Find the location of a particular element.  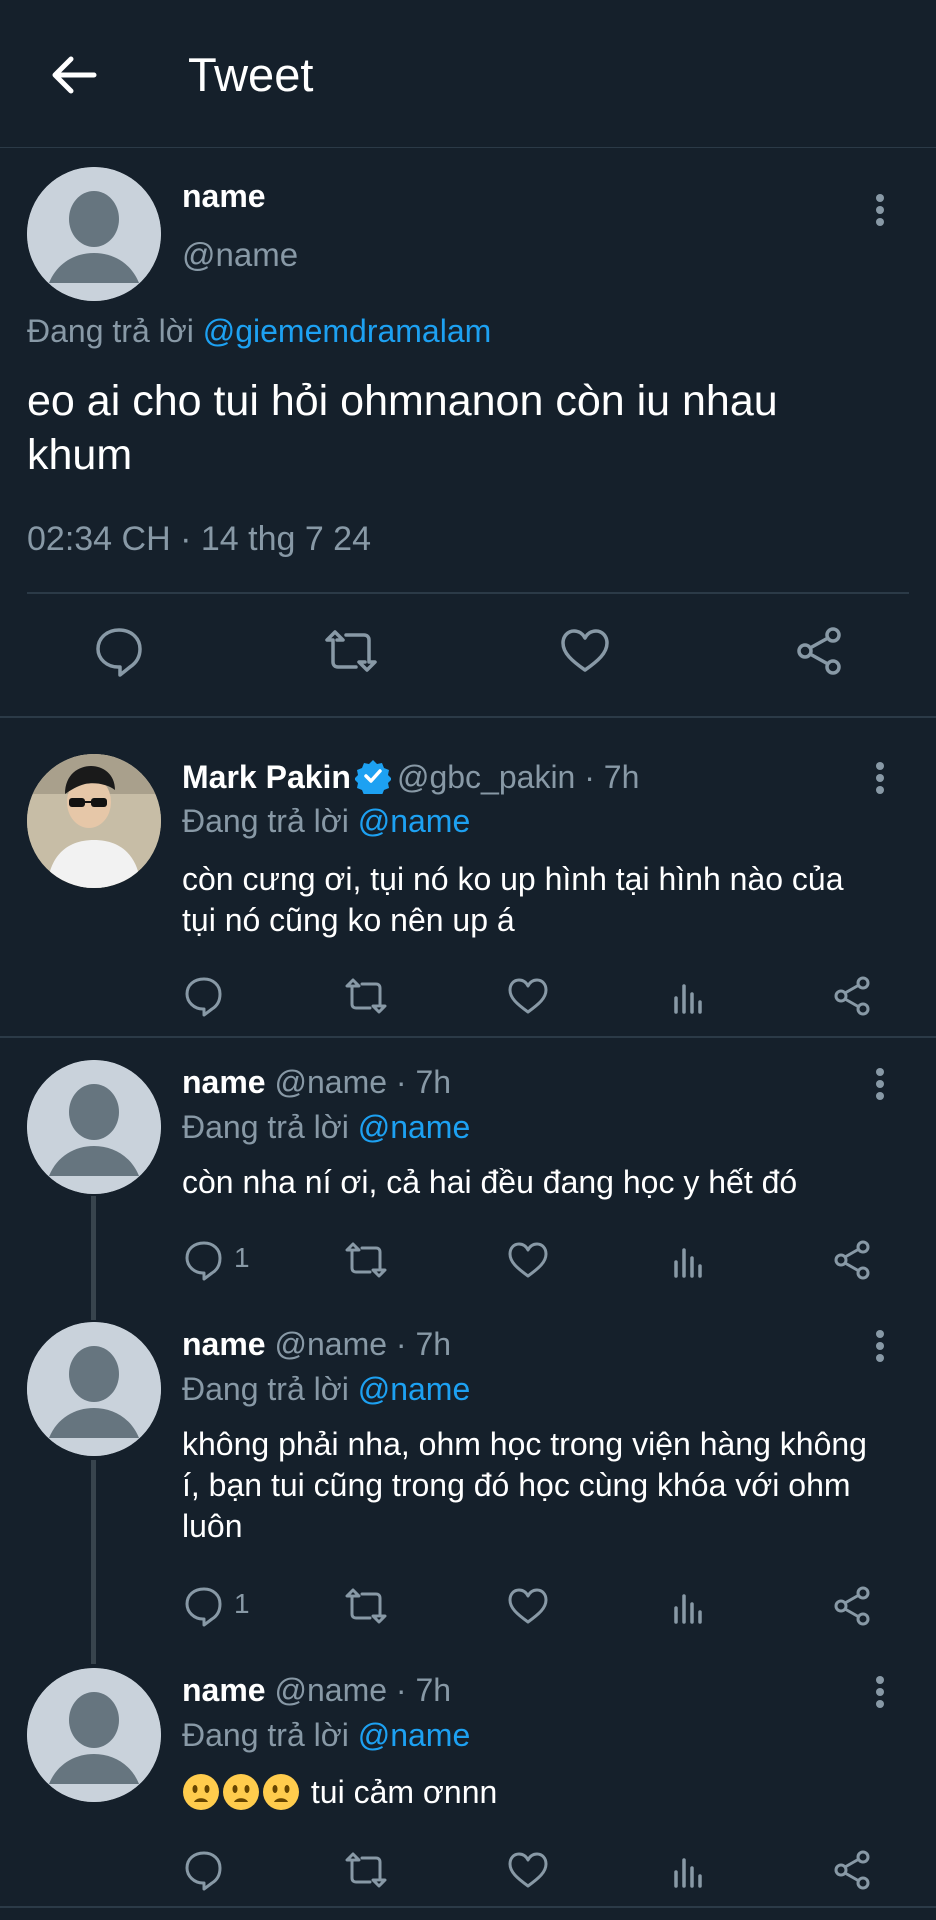

author-name: Mark Pakin is located at coordinates (266, 777).